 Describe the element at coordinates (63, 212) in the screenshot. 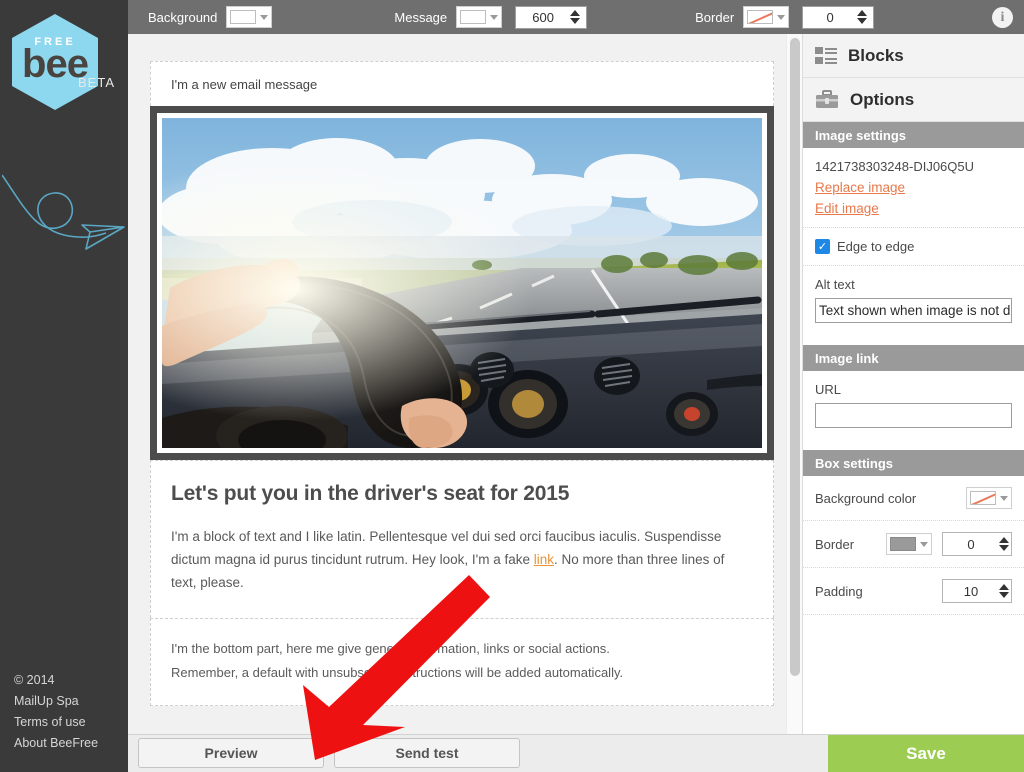

I see `paper-plane-swoosh-icon` at that location.